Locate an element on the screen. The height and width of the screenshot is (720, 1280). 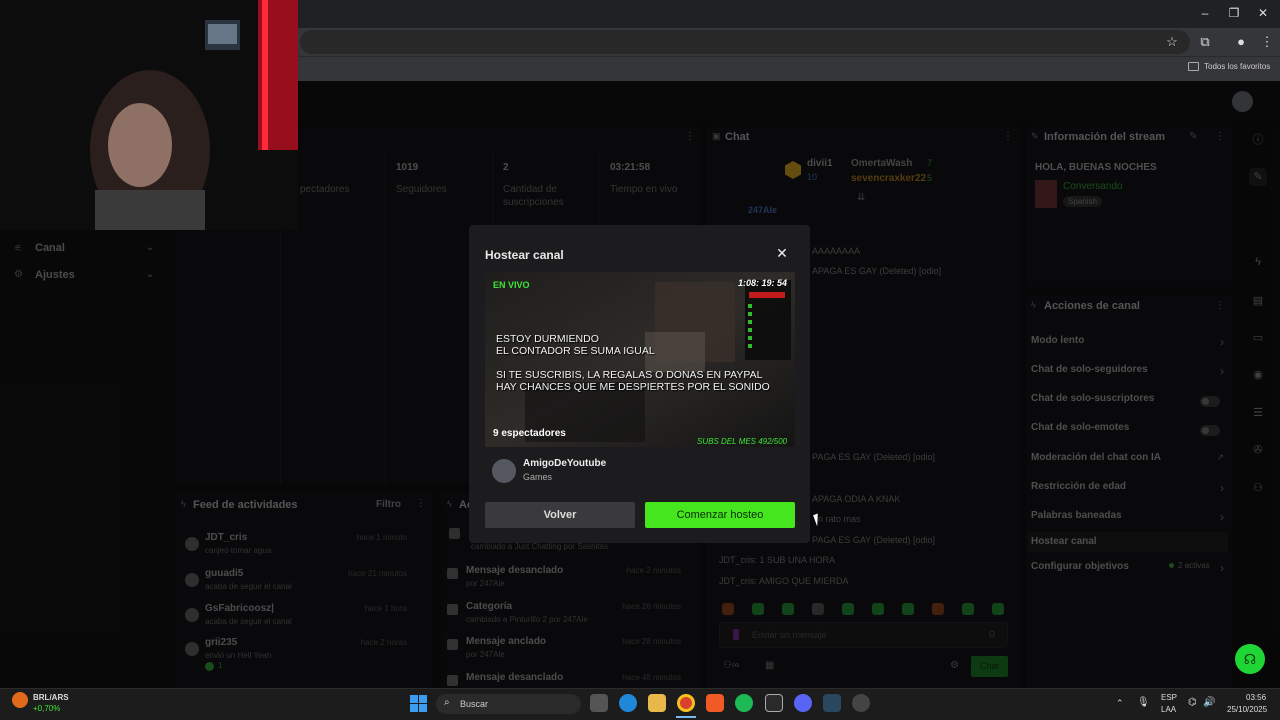
minimize-icon: – is located at coordinates (1205, 13).